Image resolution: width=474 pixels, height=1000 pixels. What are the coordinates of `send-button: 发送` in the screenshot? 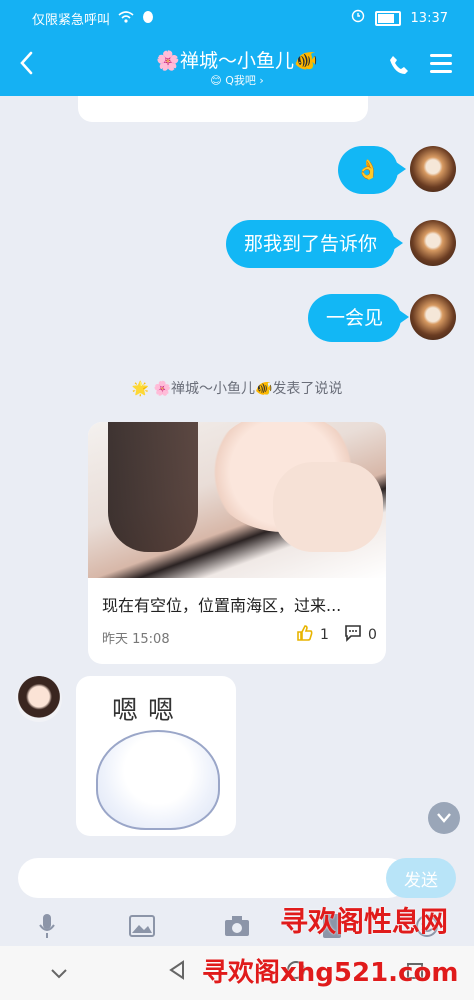 It's located at (421, 878).